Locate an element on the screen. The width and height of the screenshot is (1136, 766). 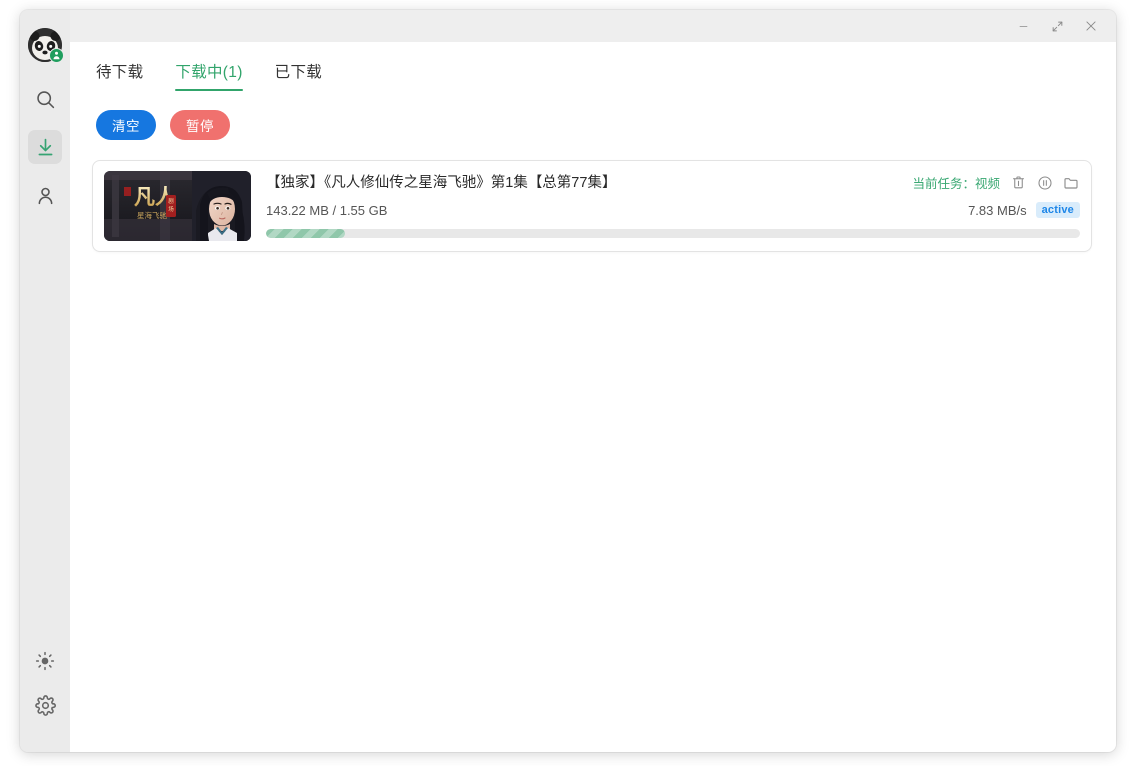
tab-bar: 待下载 下载中(1) 已下载 is located at coordinates (593, 66).